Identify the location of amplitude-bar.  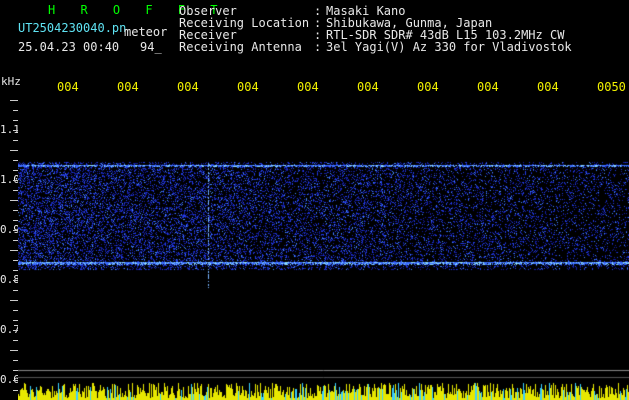
(323, 391).